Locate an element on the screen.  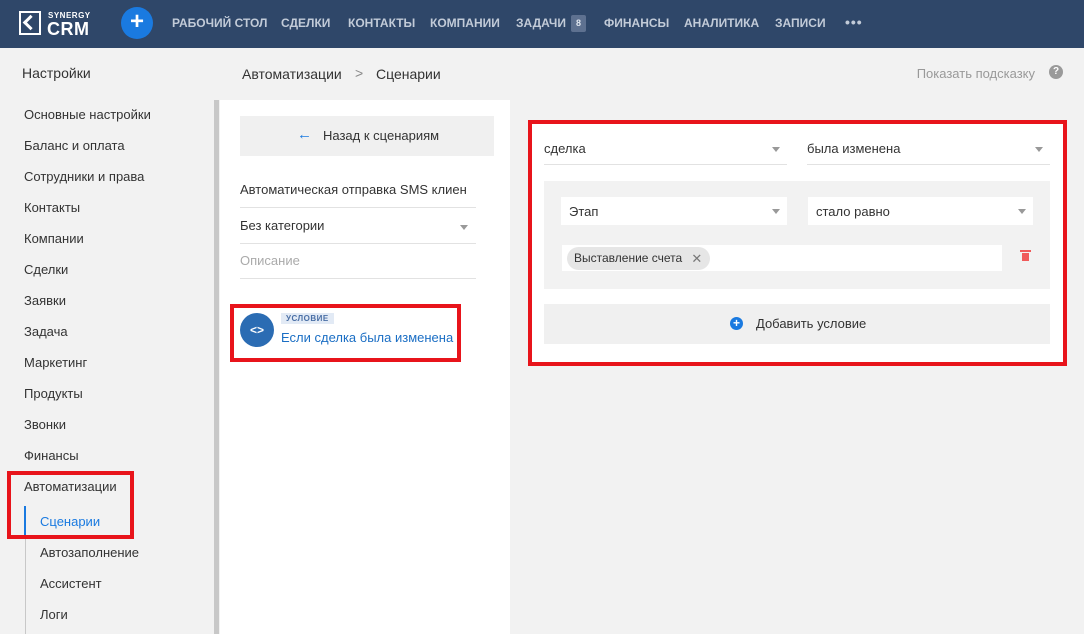
nav-item-companies: КОМПАНИИ is located at coordinates (465, 24).